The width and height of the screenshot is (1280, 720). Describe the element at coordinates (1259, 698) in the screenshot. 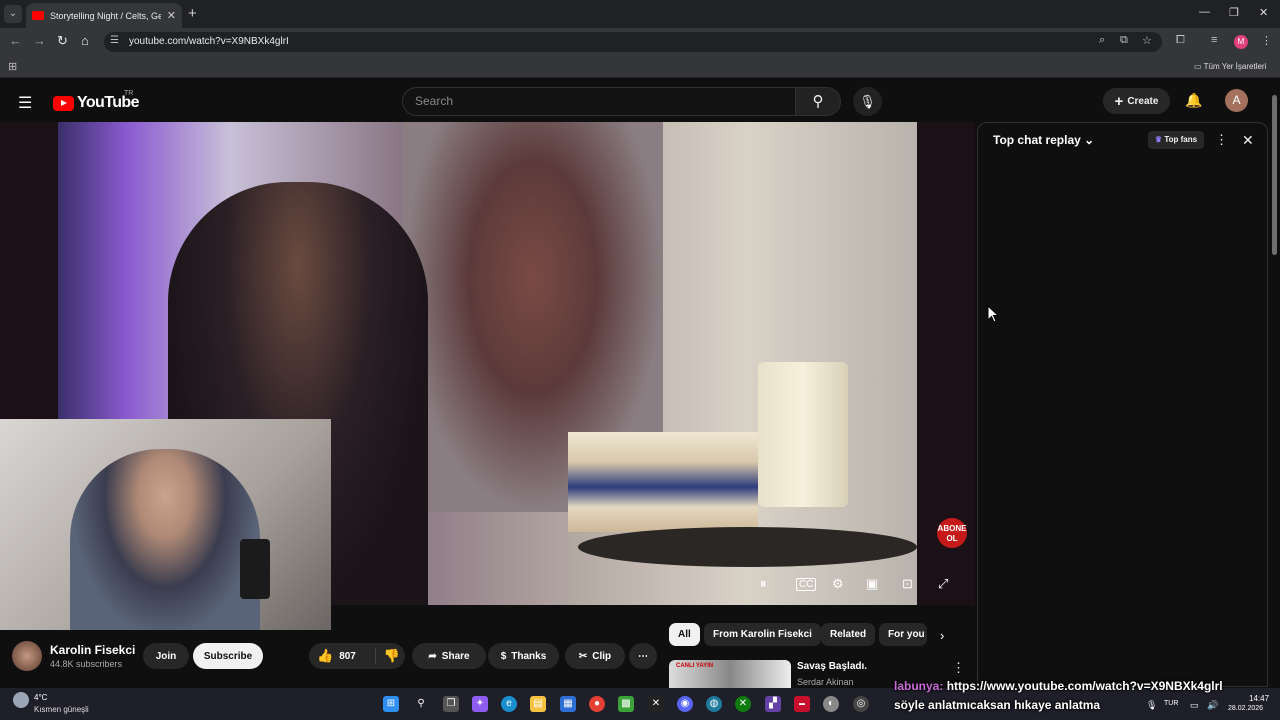

I see `clock-time: 14:47` at that location.